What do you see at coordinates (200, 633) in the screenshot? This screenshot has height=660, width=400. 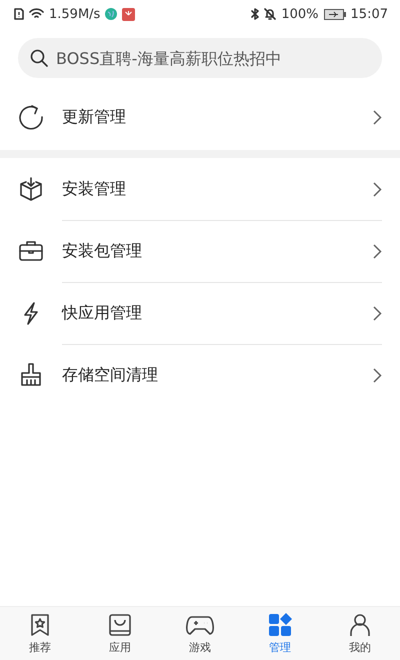 I see `nav-tab: 游戏` at bounding box center [200, 633].